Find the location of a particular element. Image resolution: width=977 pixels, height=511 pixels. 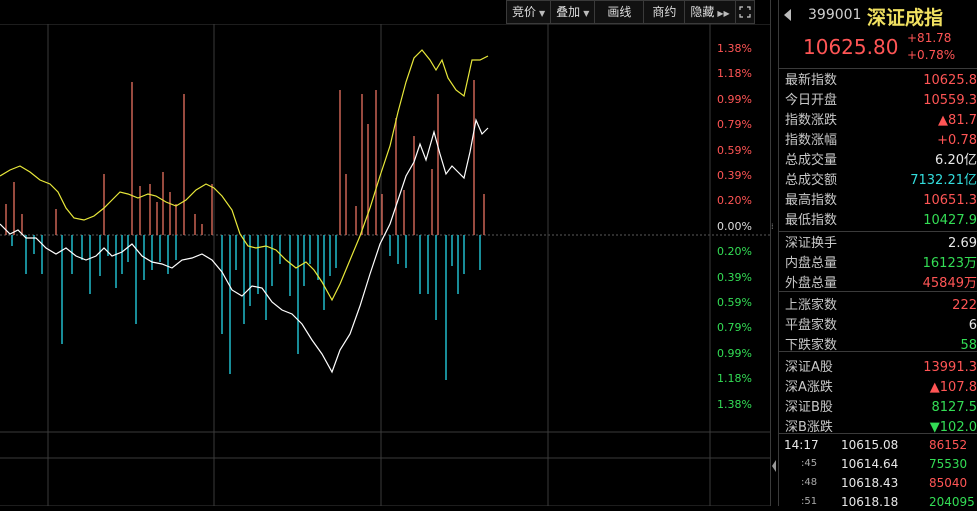

collapse-arrow-icon is located at coordinates (774, 466).